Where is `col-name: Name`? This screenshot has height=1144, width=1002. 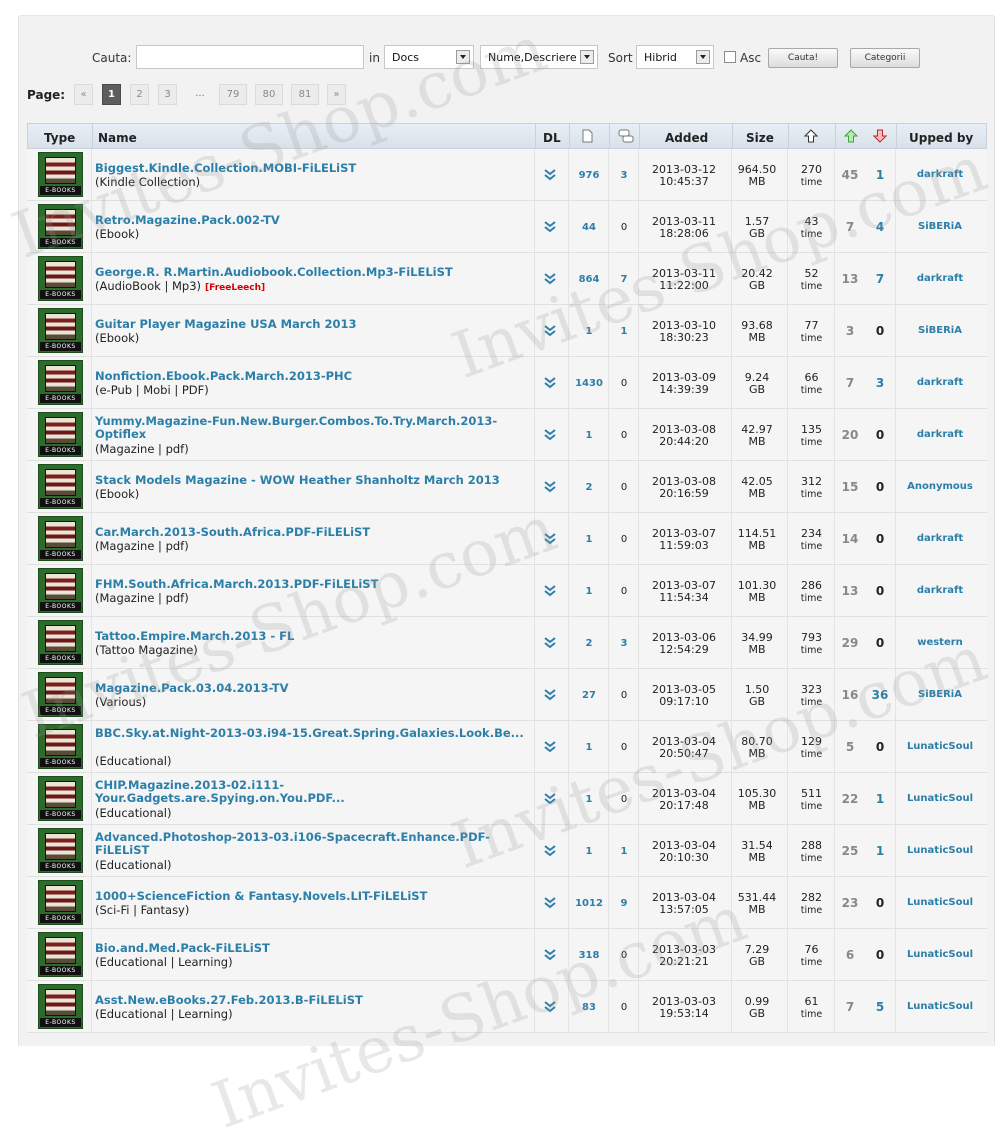
col-name: Name is located at coordinates (117, 138).